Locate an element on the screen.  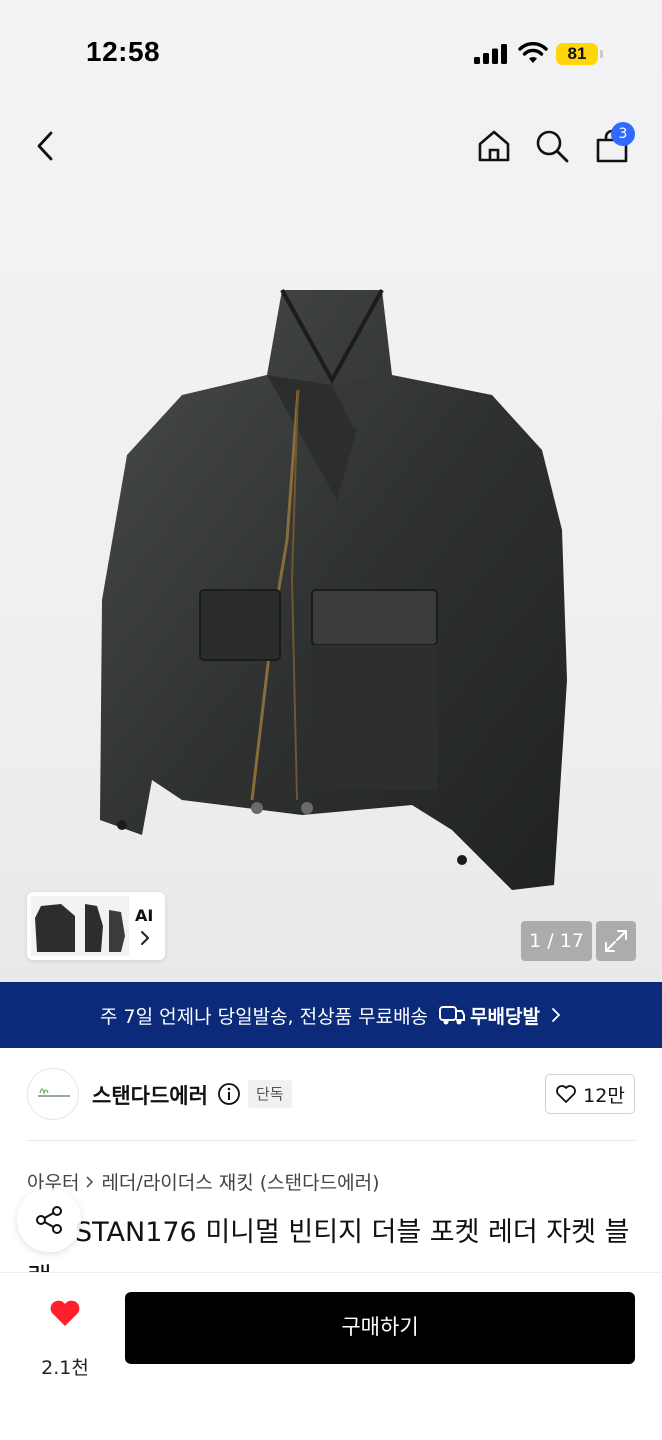
search-button is located at coordinates (552, 146).